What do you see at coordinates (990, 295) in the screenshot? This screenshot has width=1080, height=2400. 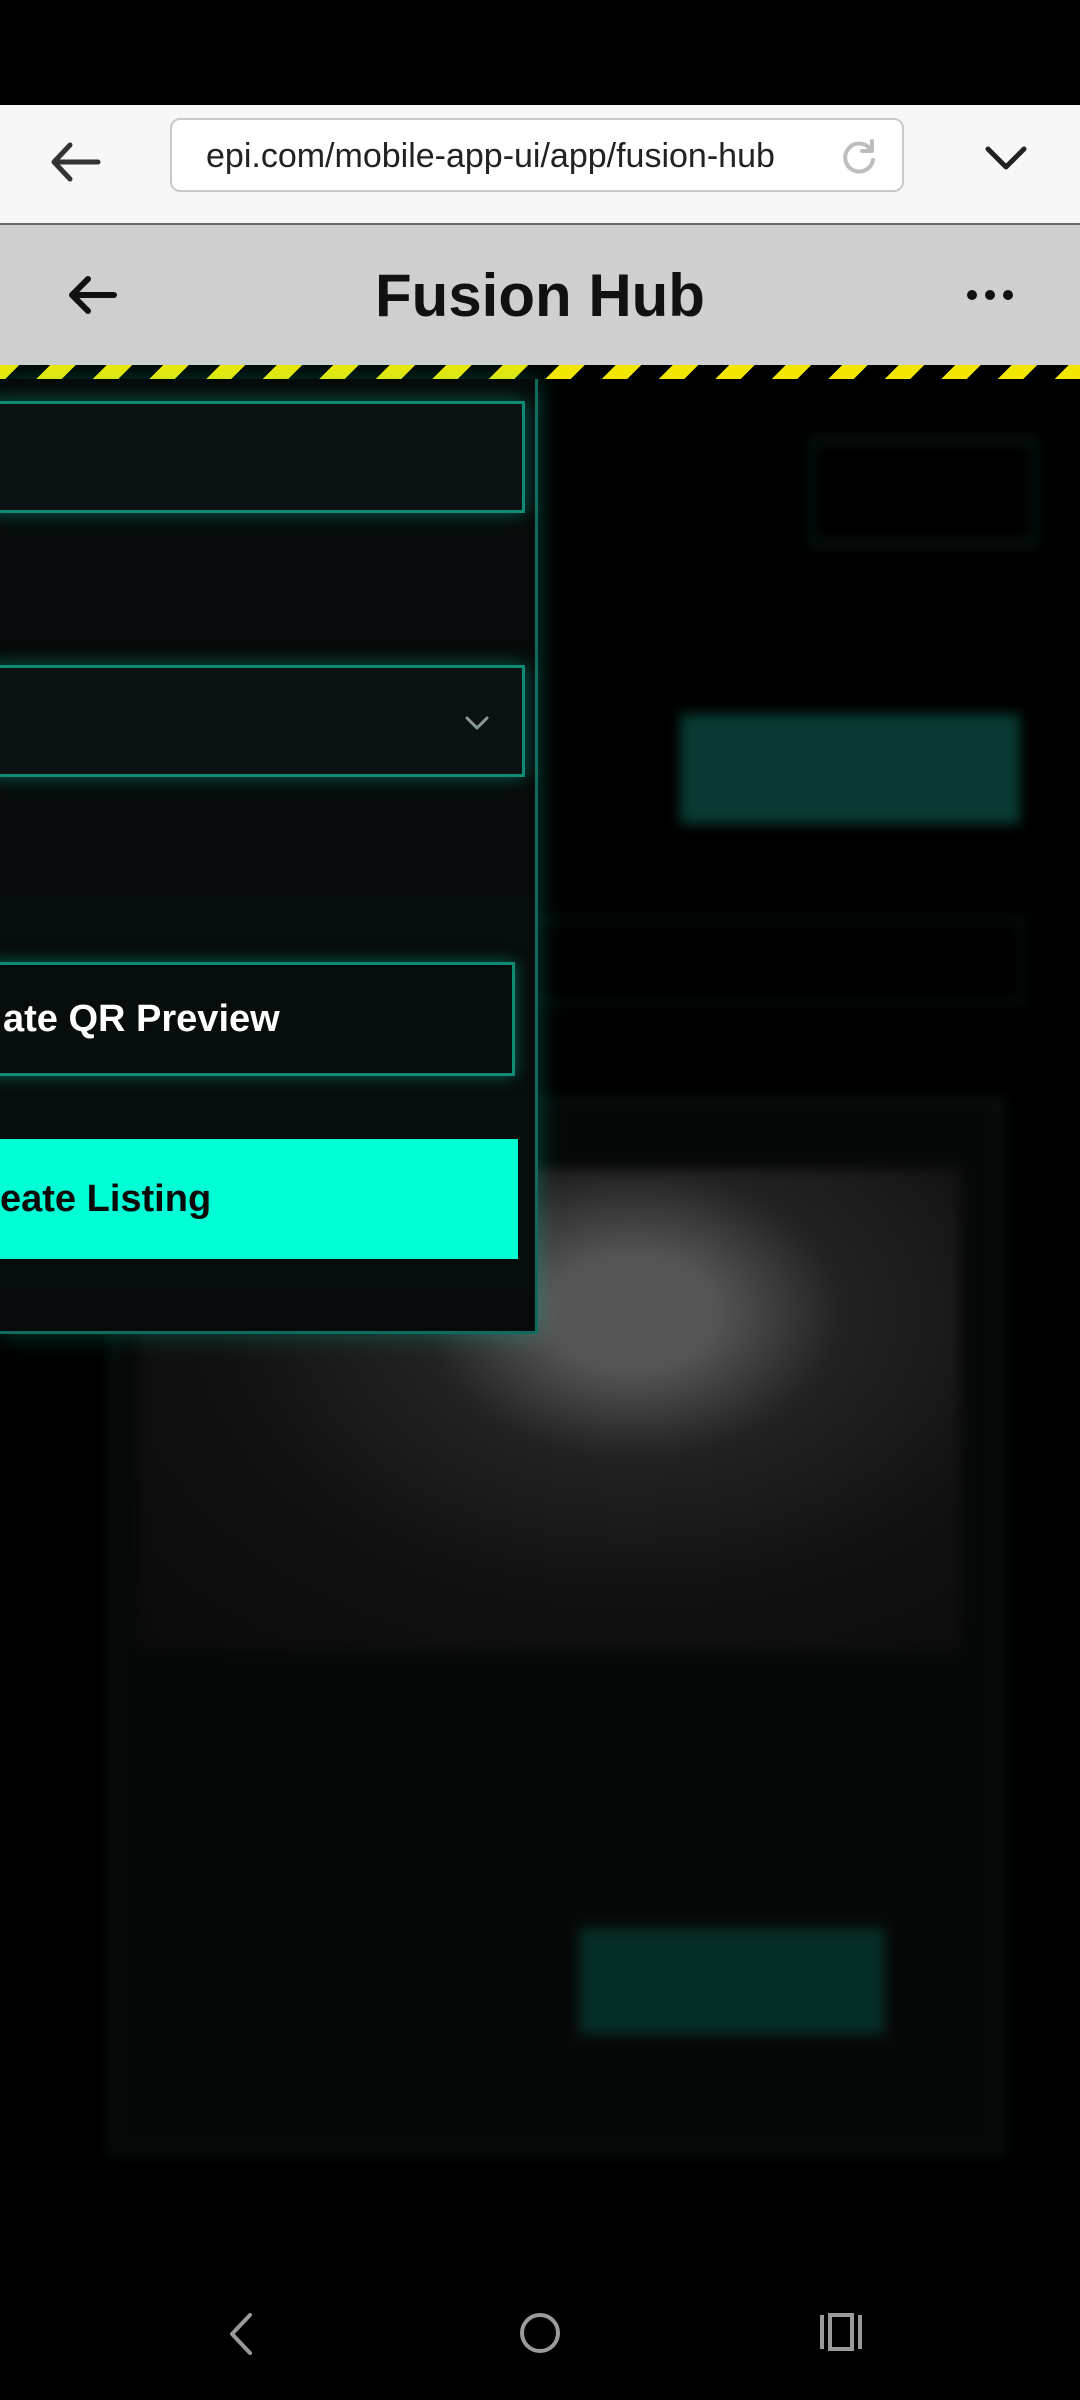 I see `more-horizontal-icon` at bounding box center [990, 295].